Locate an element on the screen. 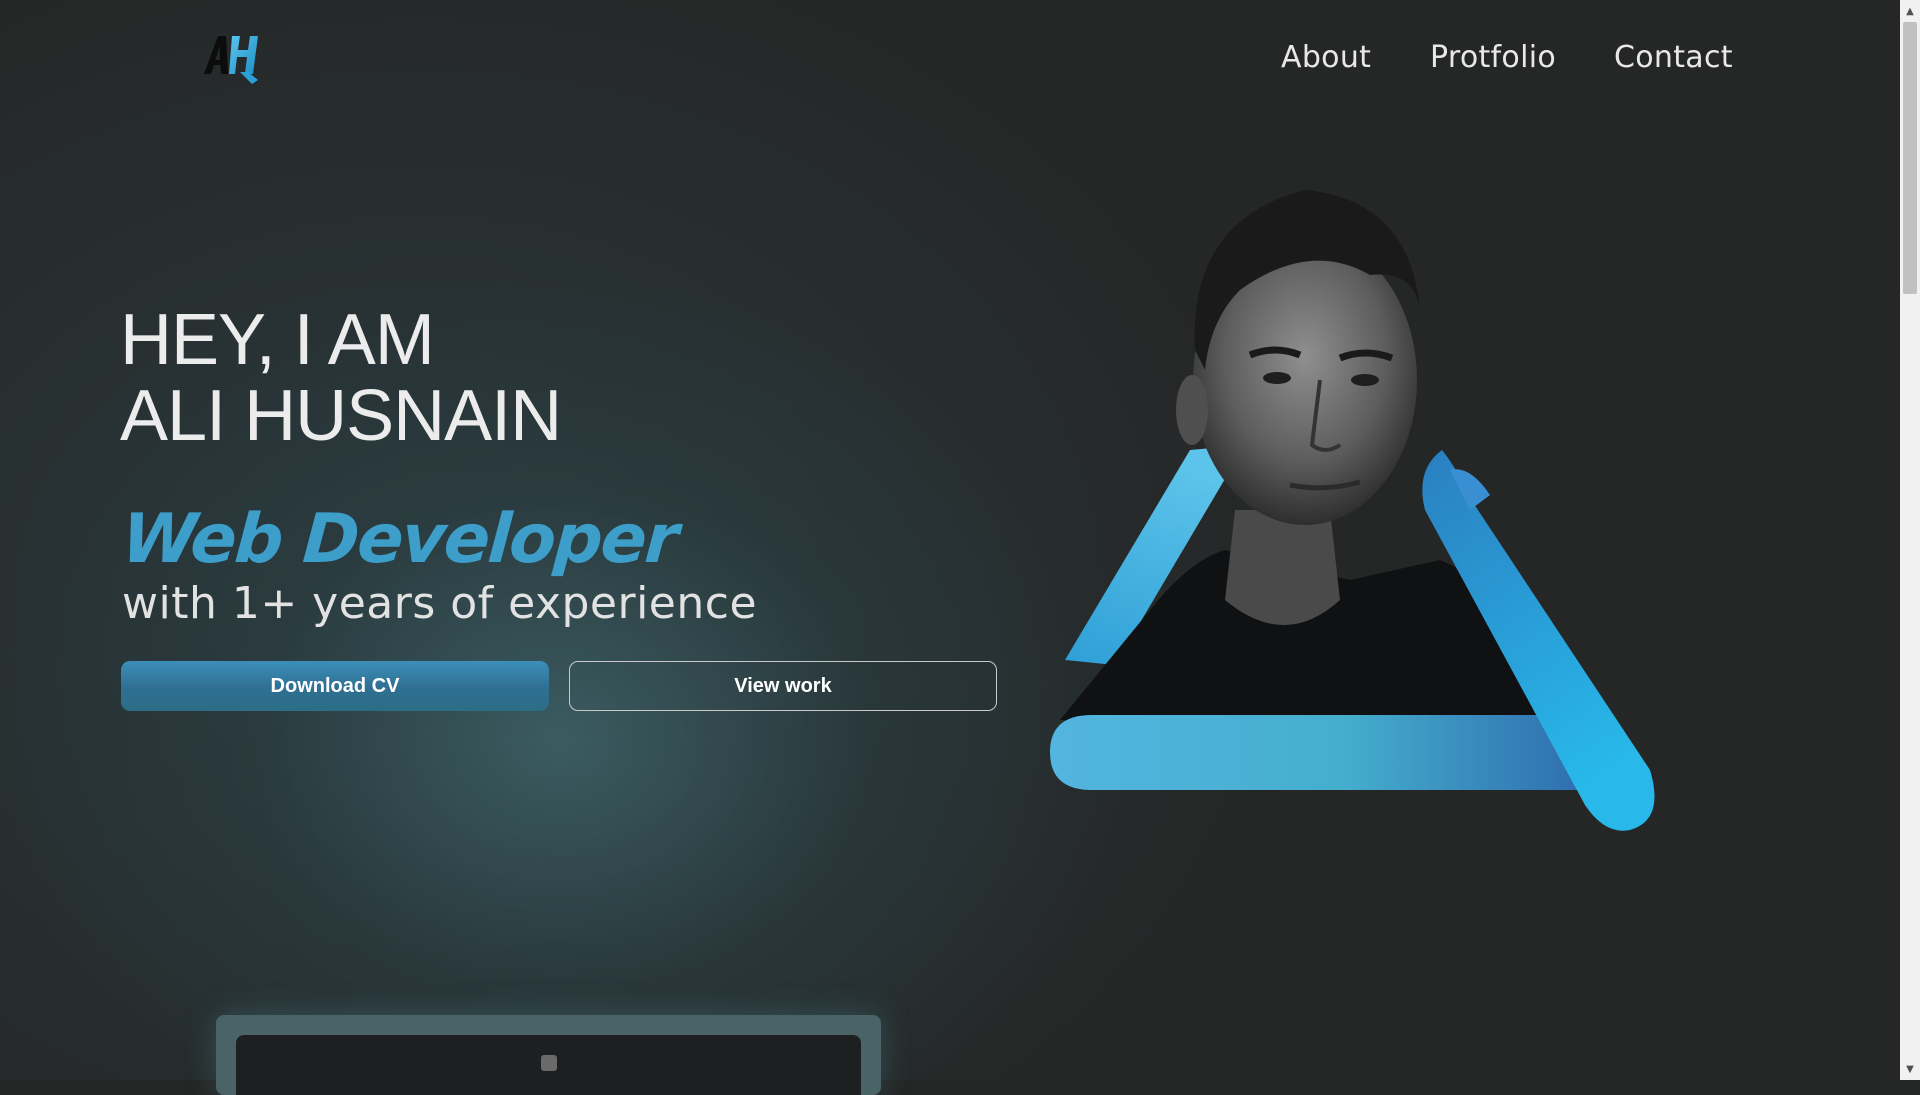 The image size is (1920, 1095). page-scrollbar: ▲ ▼ is located at coordinates (1910, 540).